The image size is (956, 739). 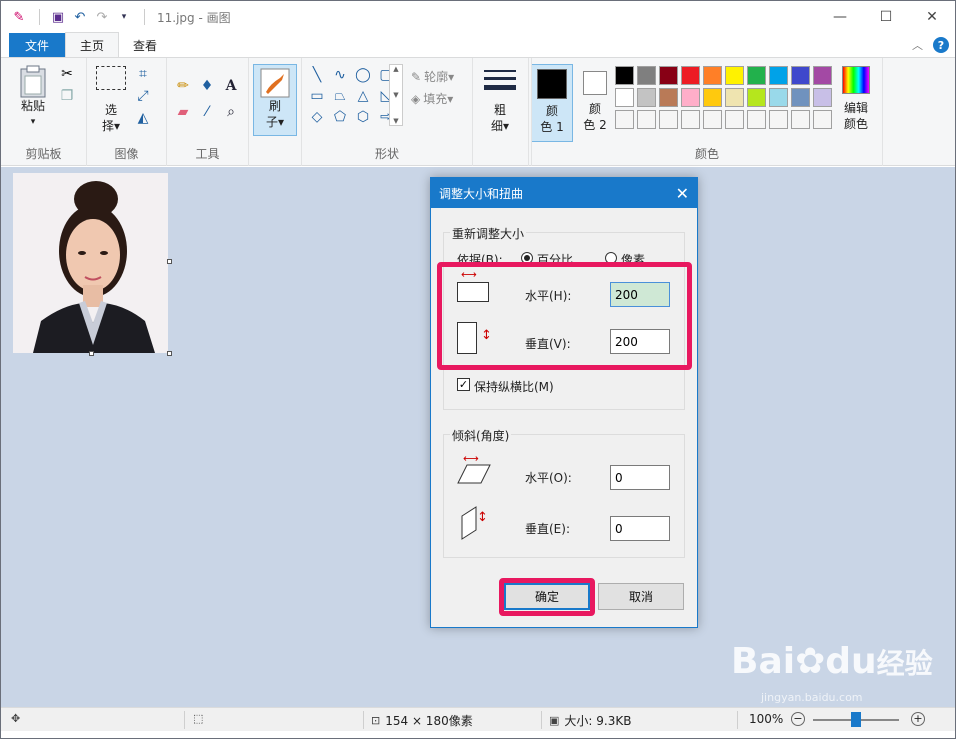 I want to click on resize-handle-bottom, so click(x=91, y=353).